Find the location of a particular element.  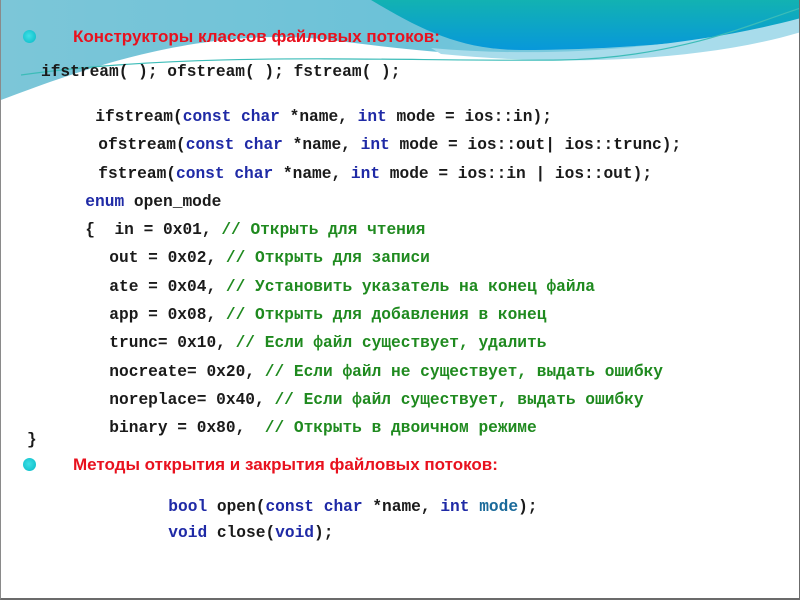

keyword: char is located at coordinates (254, 174).